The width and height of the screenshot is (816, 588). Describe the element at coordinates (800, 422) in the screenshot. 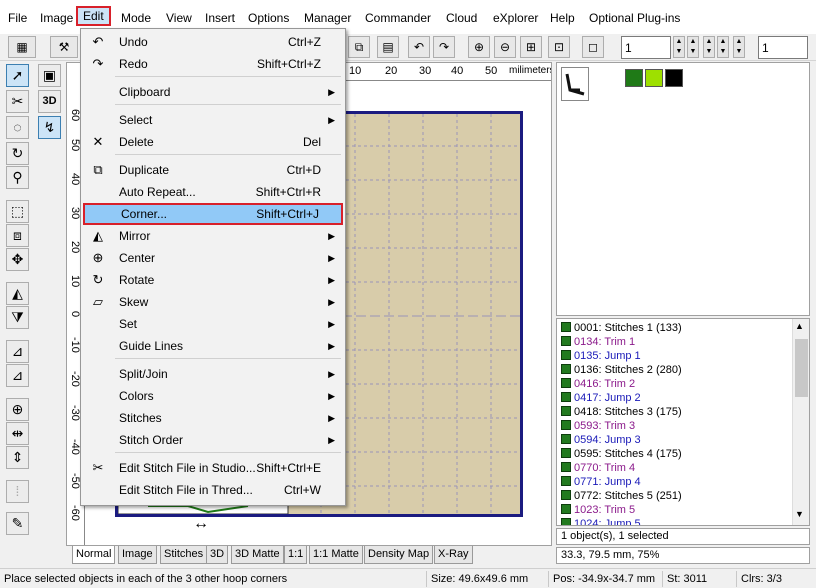

I see `object-list-scrollbar: ▲ ▼` at that location.